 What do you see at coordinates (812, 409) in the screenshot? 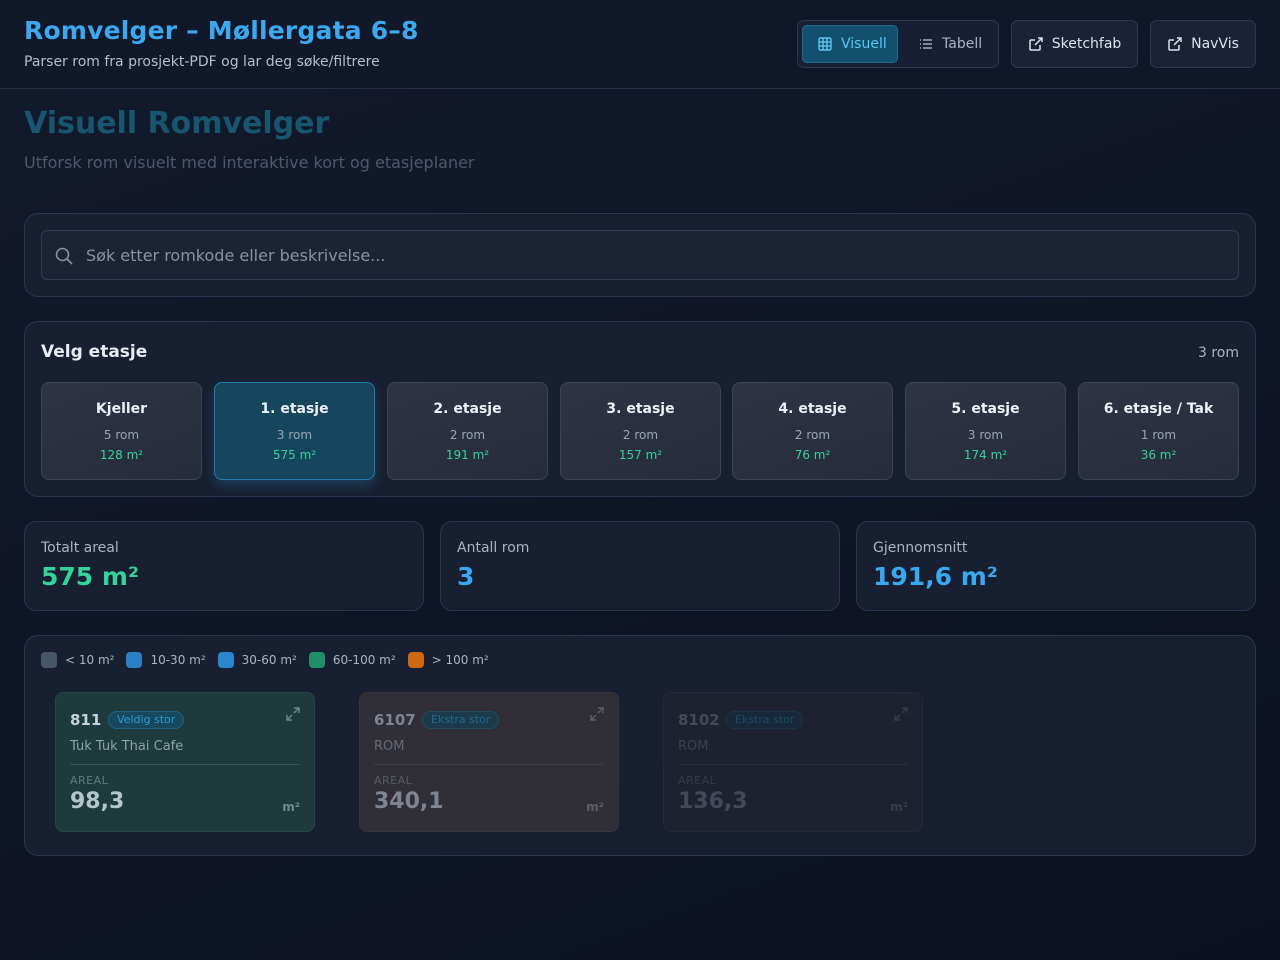
I see `floor-name: 4. etasje` at bounding box center [812, 409].